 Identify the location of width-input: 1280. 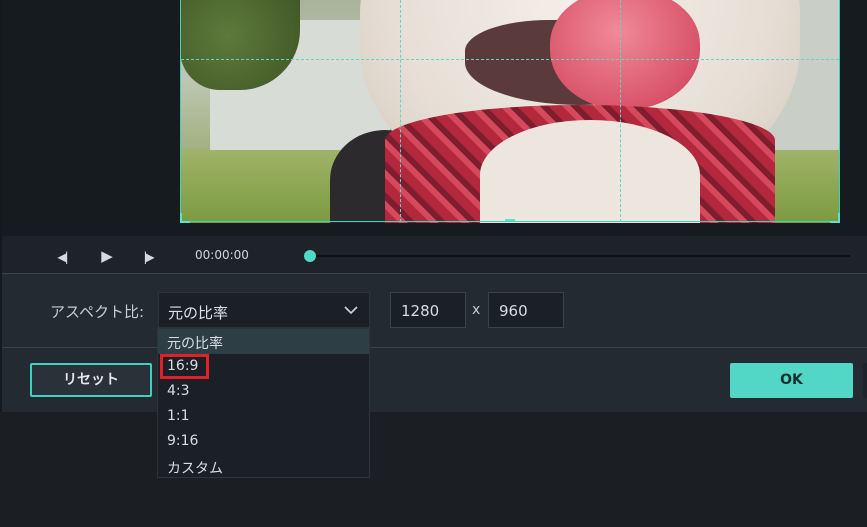
(428, 310).